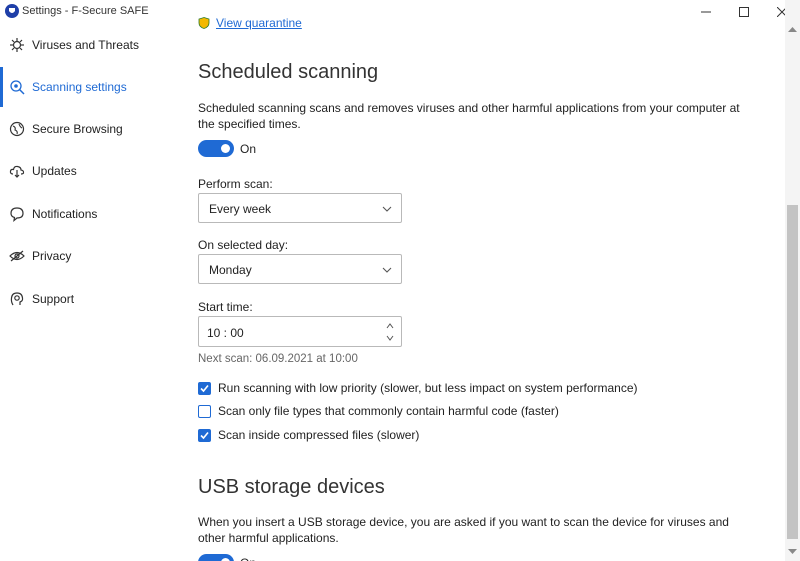  I want to click on window-title: Settings - F-Secure SAFE, so click(85, 11).